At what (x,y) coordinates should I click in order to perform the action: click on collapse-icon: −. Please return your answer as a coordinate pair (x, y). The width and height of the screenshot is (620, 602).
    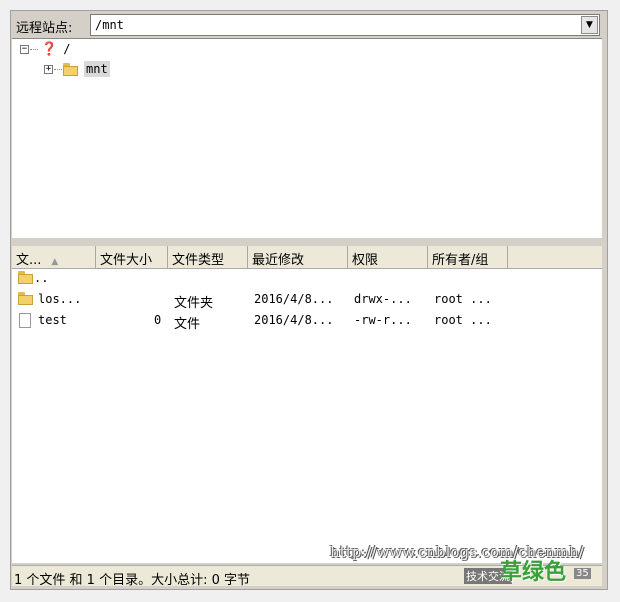
    Looking at the image, I should click on (24, 49).